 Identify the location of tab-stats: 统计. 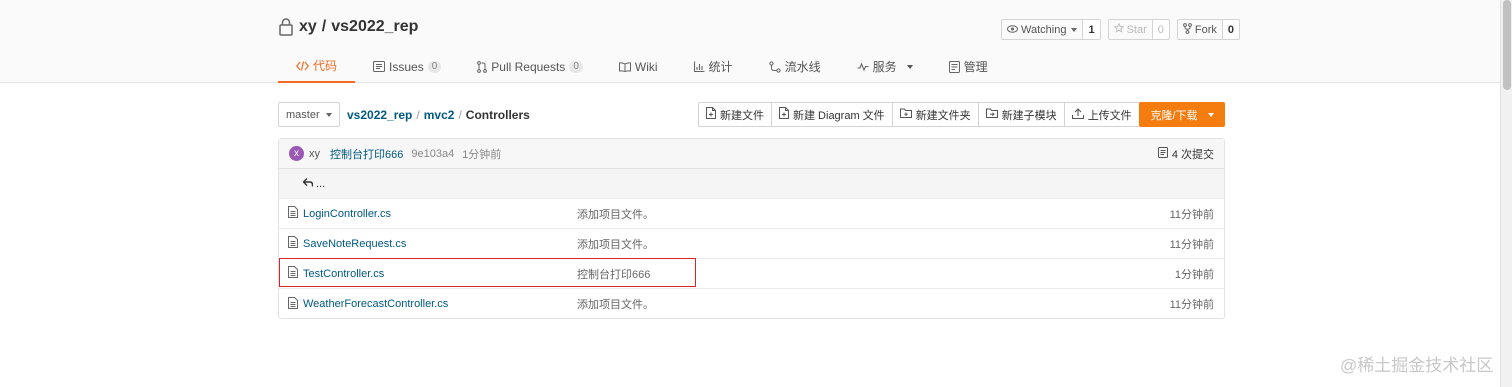
(713, 66).